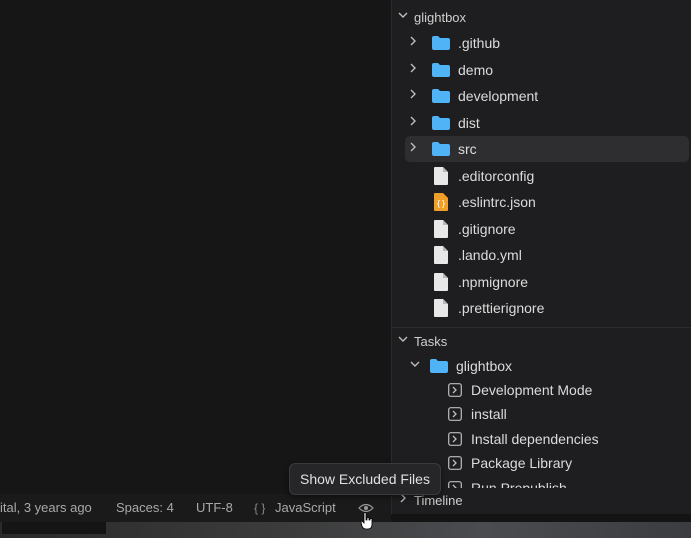 Image resolution: width=691 pixels, height=538 pixels. I want to click on explorer-item: src, so click(547, 149).